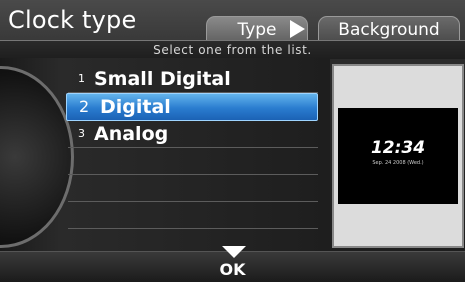 This screenshot has height=282, width=465. I want to click on list-item-small-digital: 1 Small Digital, so click(193, 79).